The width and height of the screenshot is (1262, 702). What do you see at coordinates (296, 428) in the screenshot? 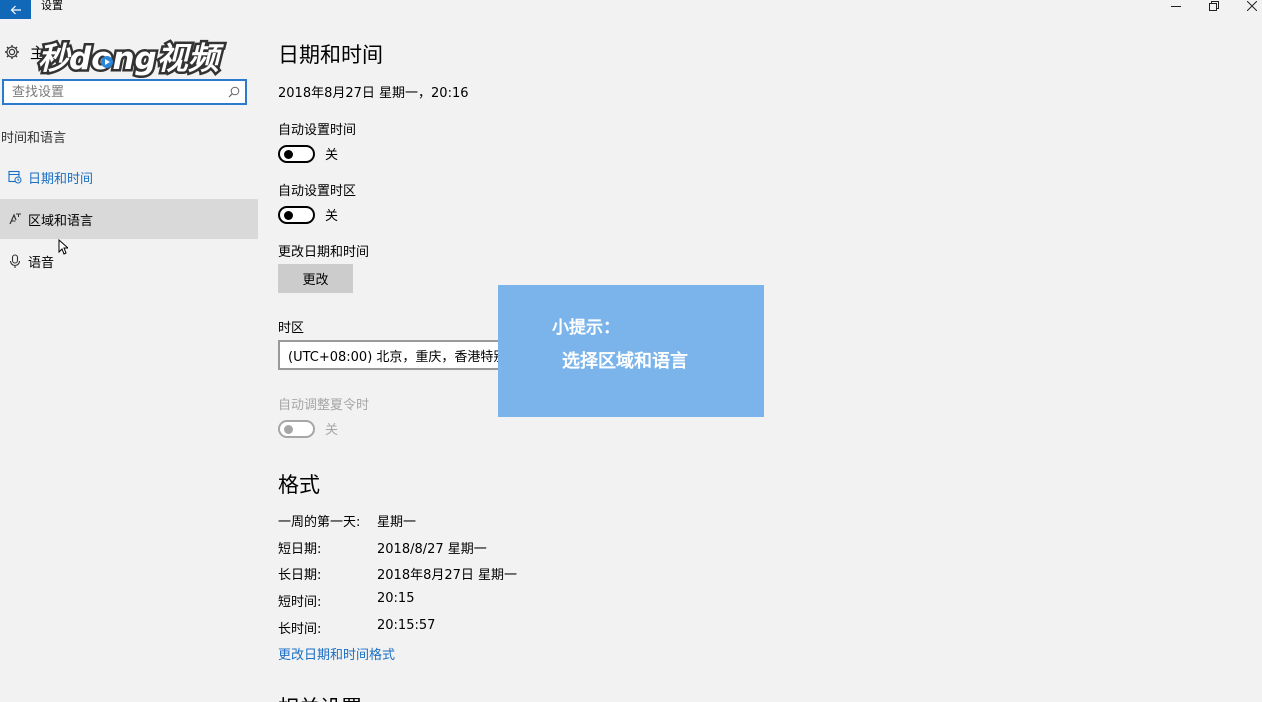
I see `dst-toggle` at bounding box center [296, 428].